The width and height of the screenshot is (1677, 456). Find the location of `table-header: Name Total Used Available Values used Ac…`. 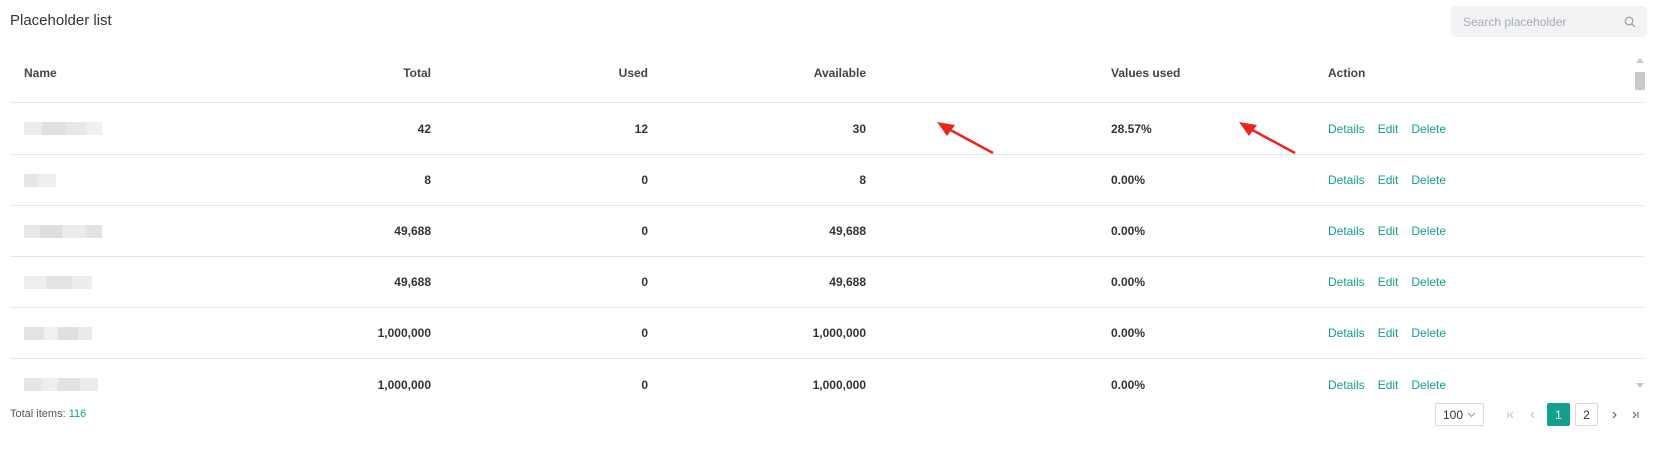

table-header: Name Total Used Available Values used Ac… is located at coordinates (827, 73).